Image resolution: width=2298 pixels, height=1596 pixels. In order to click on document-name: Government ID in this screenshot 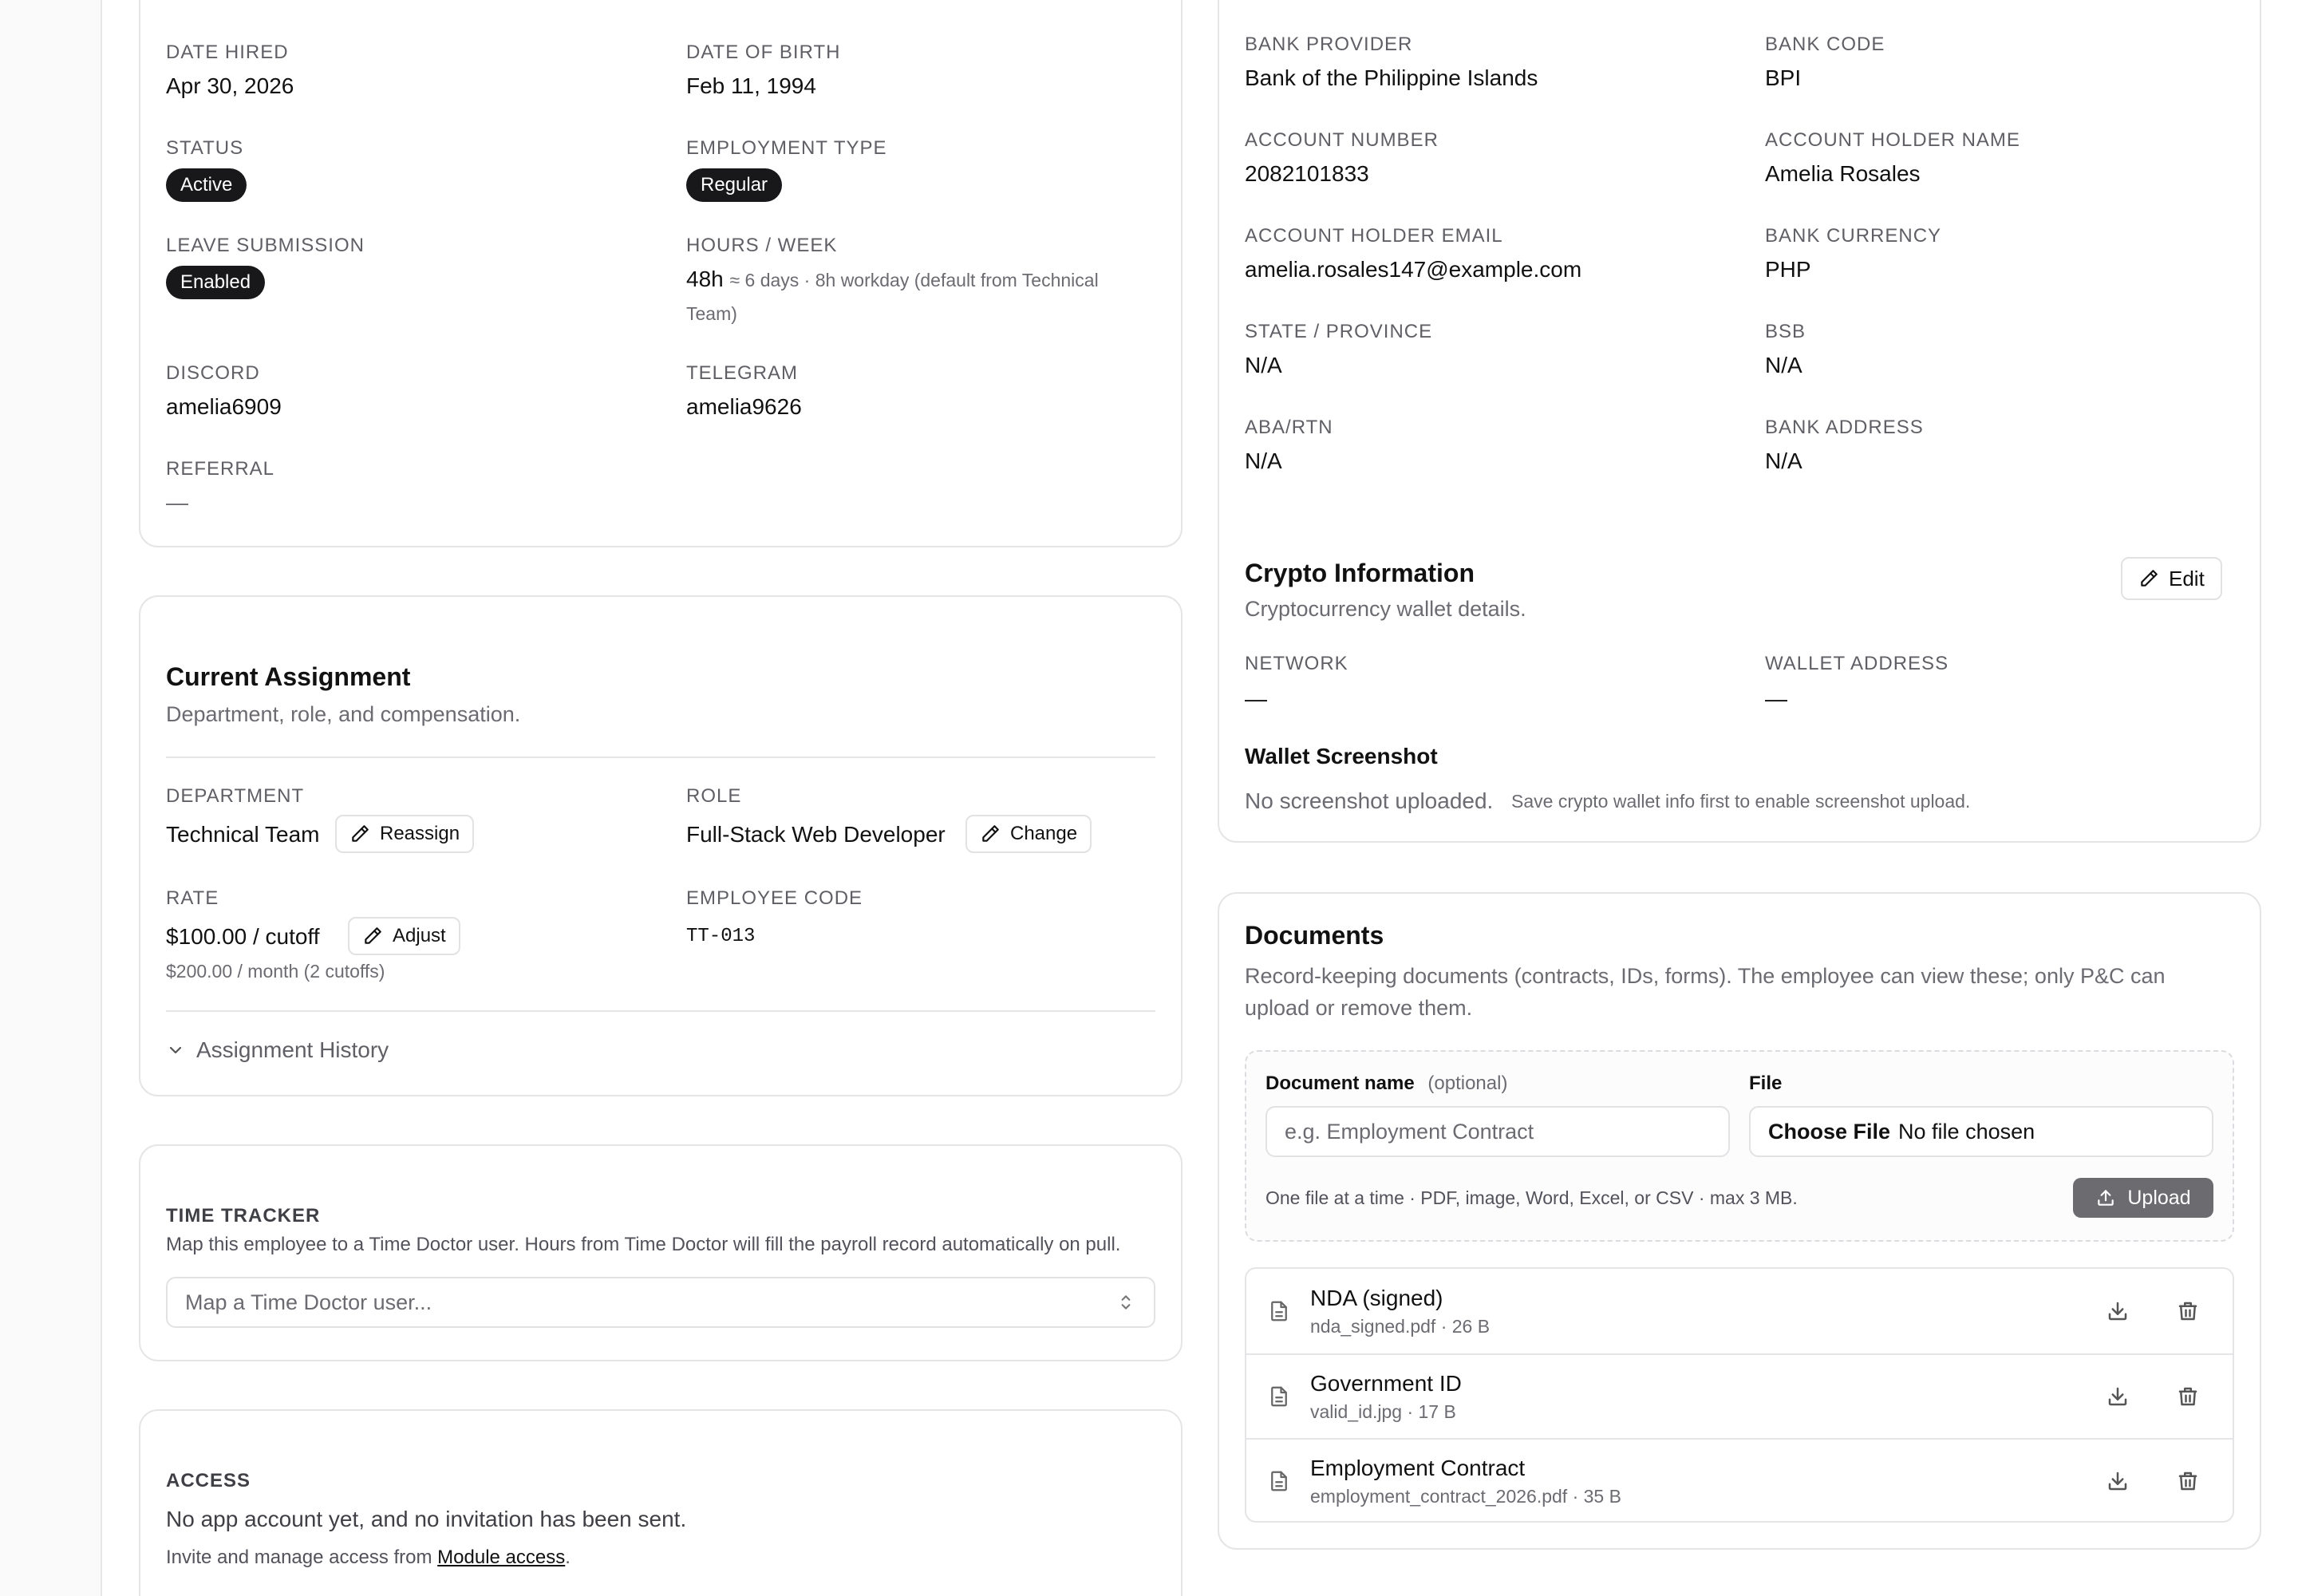, I will do `click(1386, 1383)`.